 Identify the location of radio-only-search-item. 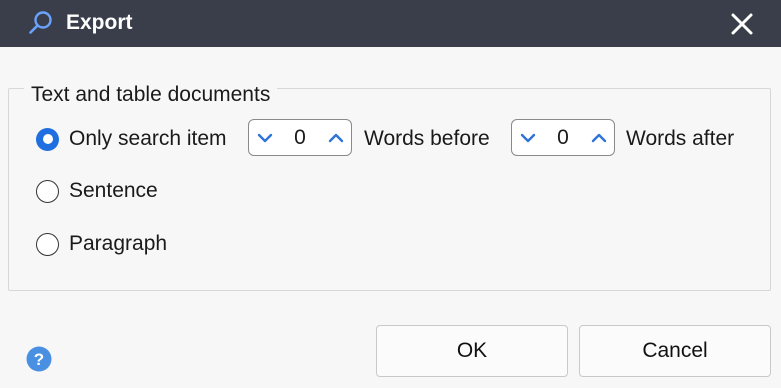
(47, 139).